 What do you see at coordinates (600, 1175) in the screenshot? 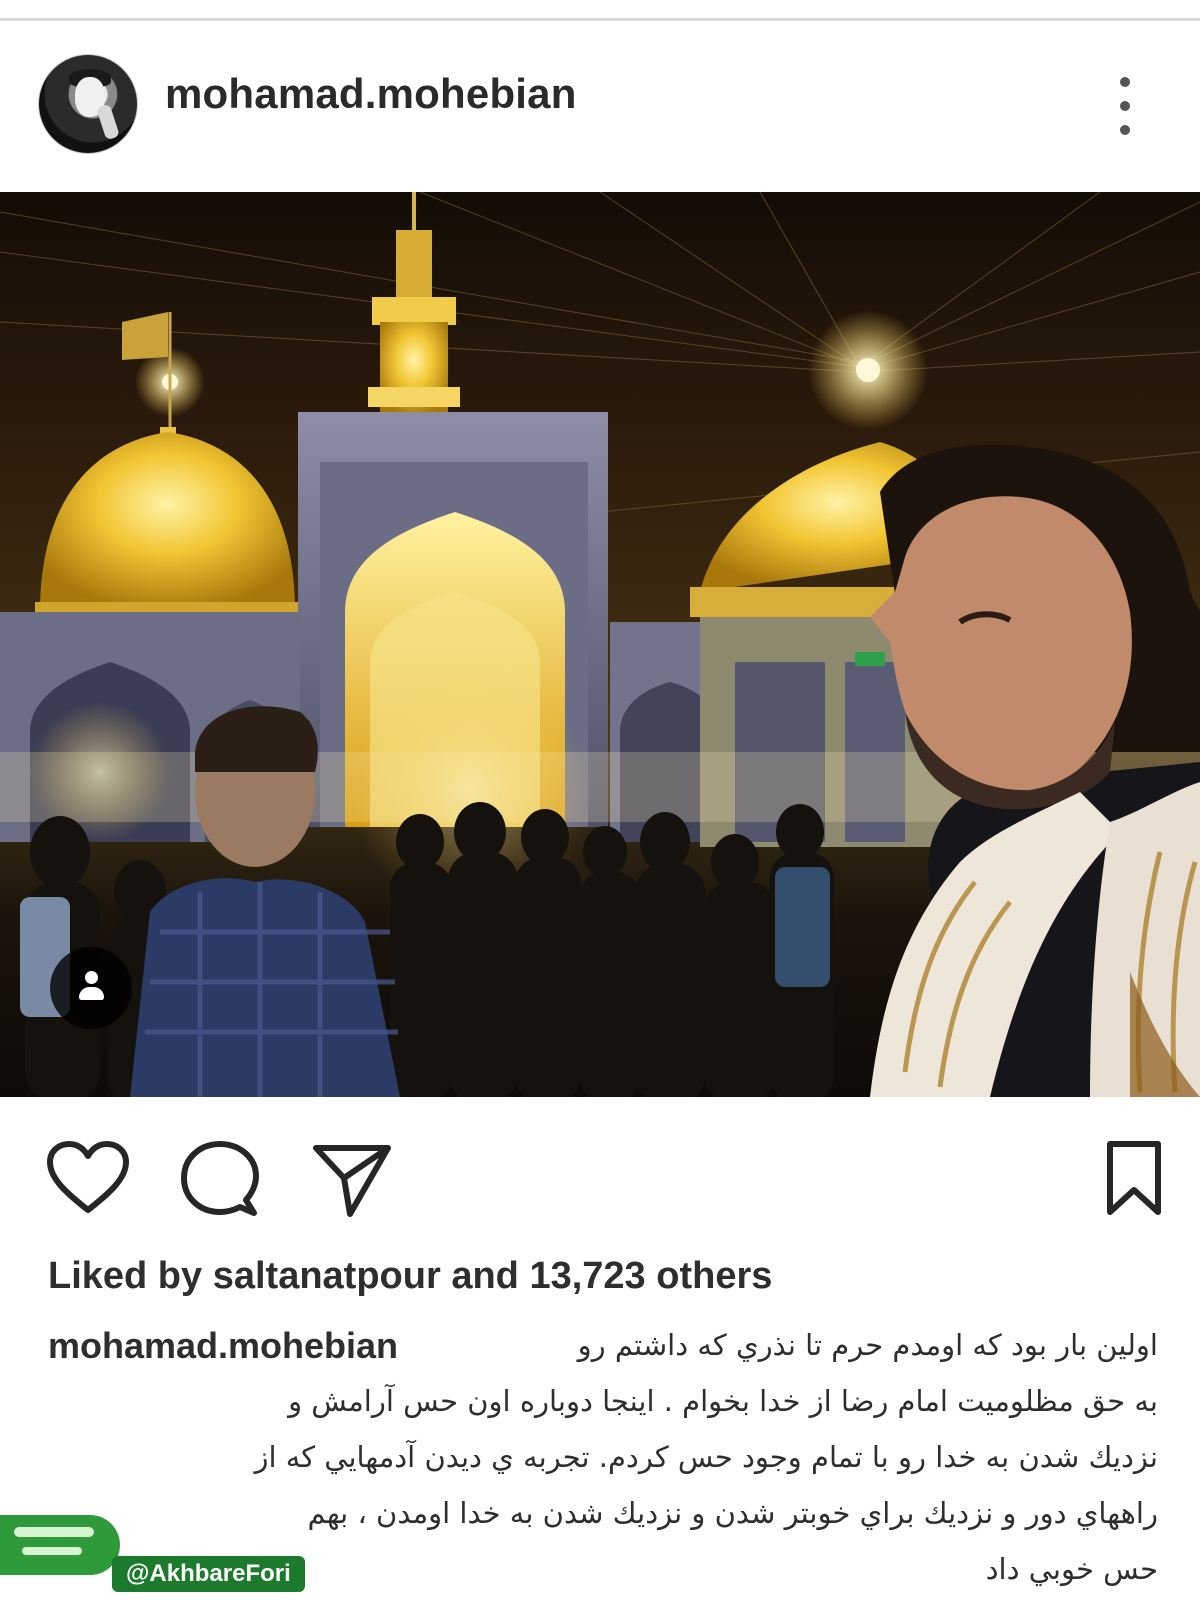
I see `post-actions` at bounding box center [600, 1175].